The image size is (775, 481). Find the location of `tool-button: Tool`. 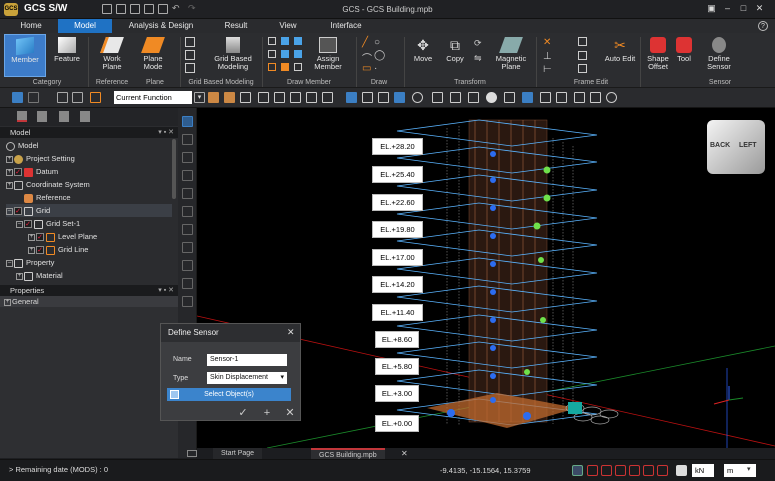

tool-button: Tool is located at coordinates (684, 48).